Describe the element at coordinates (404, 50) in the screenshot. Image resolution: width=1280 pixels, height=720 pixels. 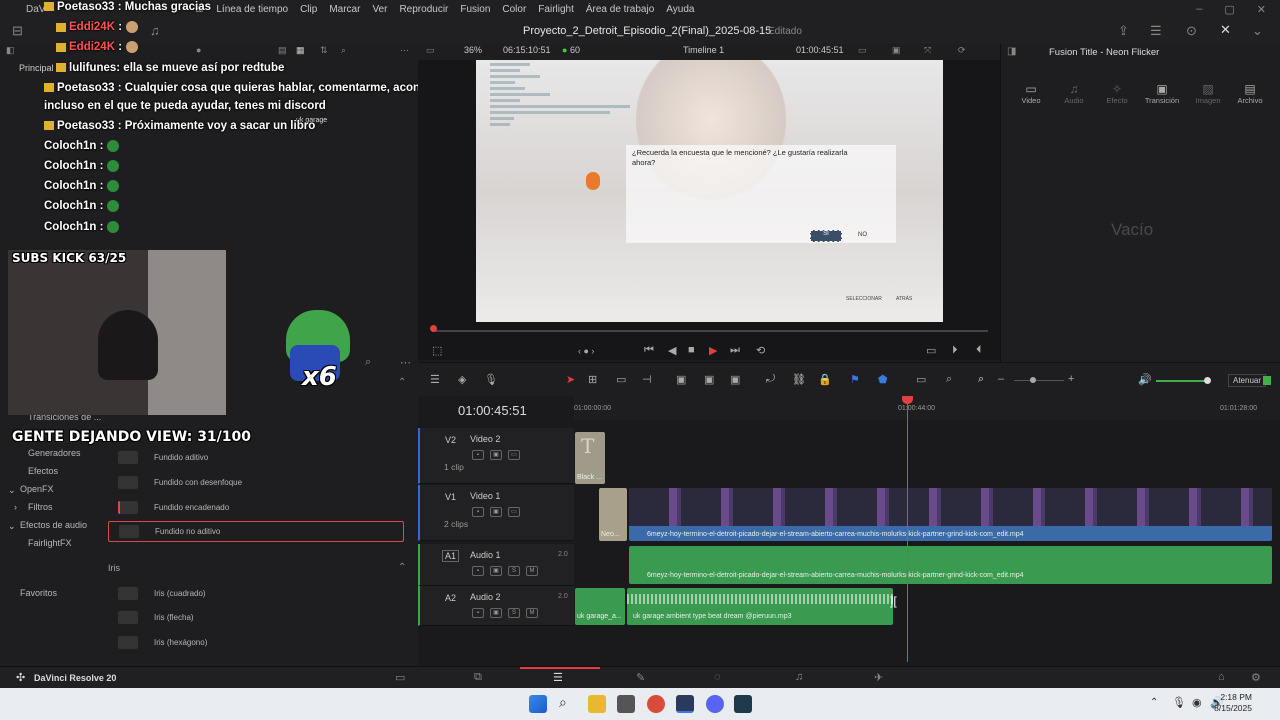
I see `more-icon: ⋯` at that location.